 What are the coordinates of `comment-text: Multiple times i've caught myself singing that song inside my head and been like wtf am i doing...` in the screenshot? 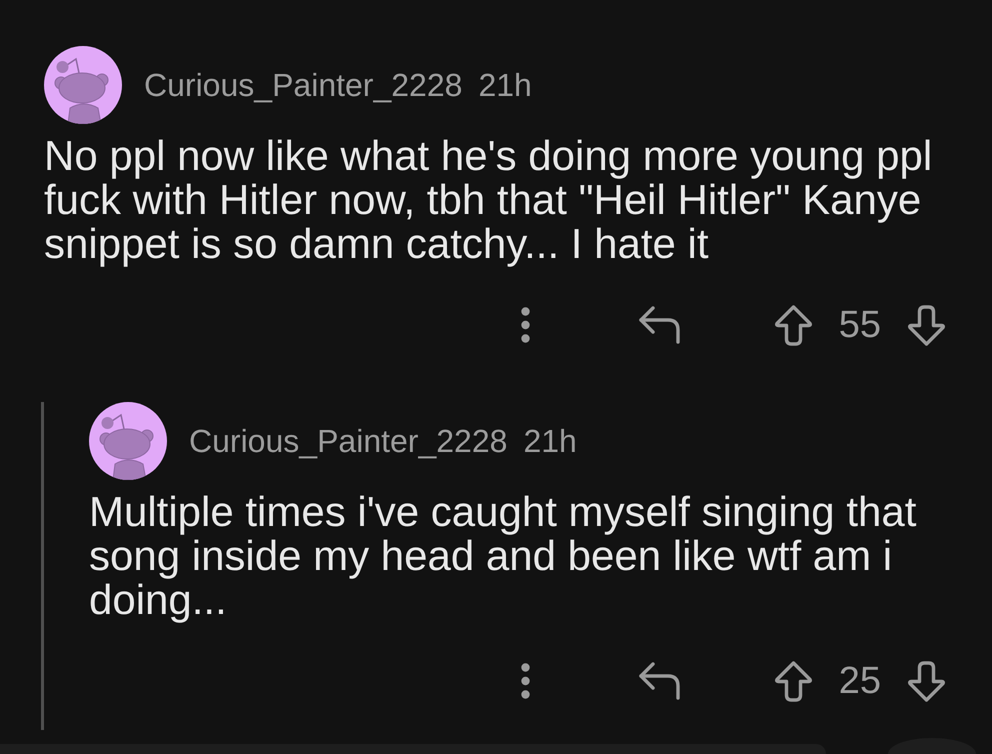 It's located at (503, 556).